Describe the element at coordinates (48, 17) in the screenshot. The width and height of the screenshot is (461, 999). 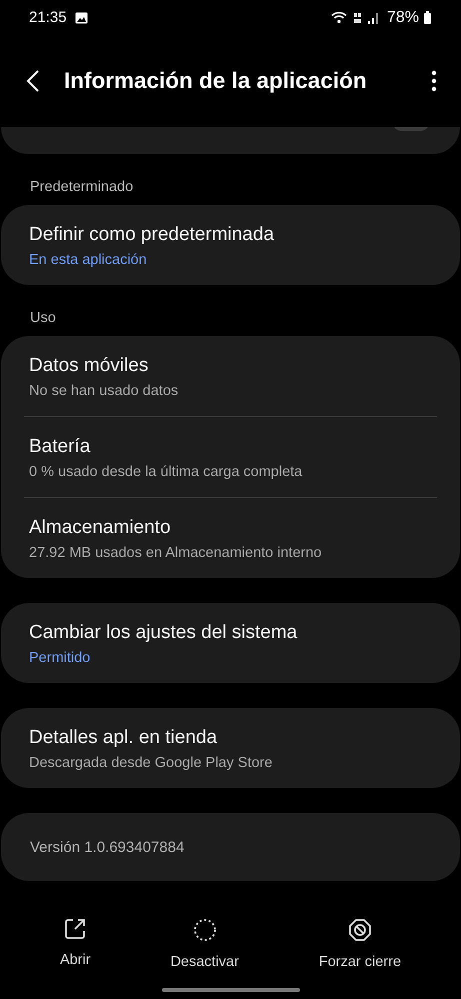
I see `status-time: 21:35` at that location.